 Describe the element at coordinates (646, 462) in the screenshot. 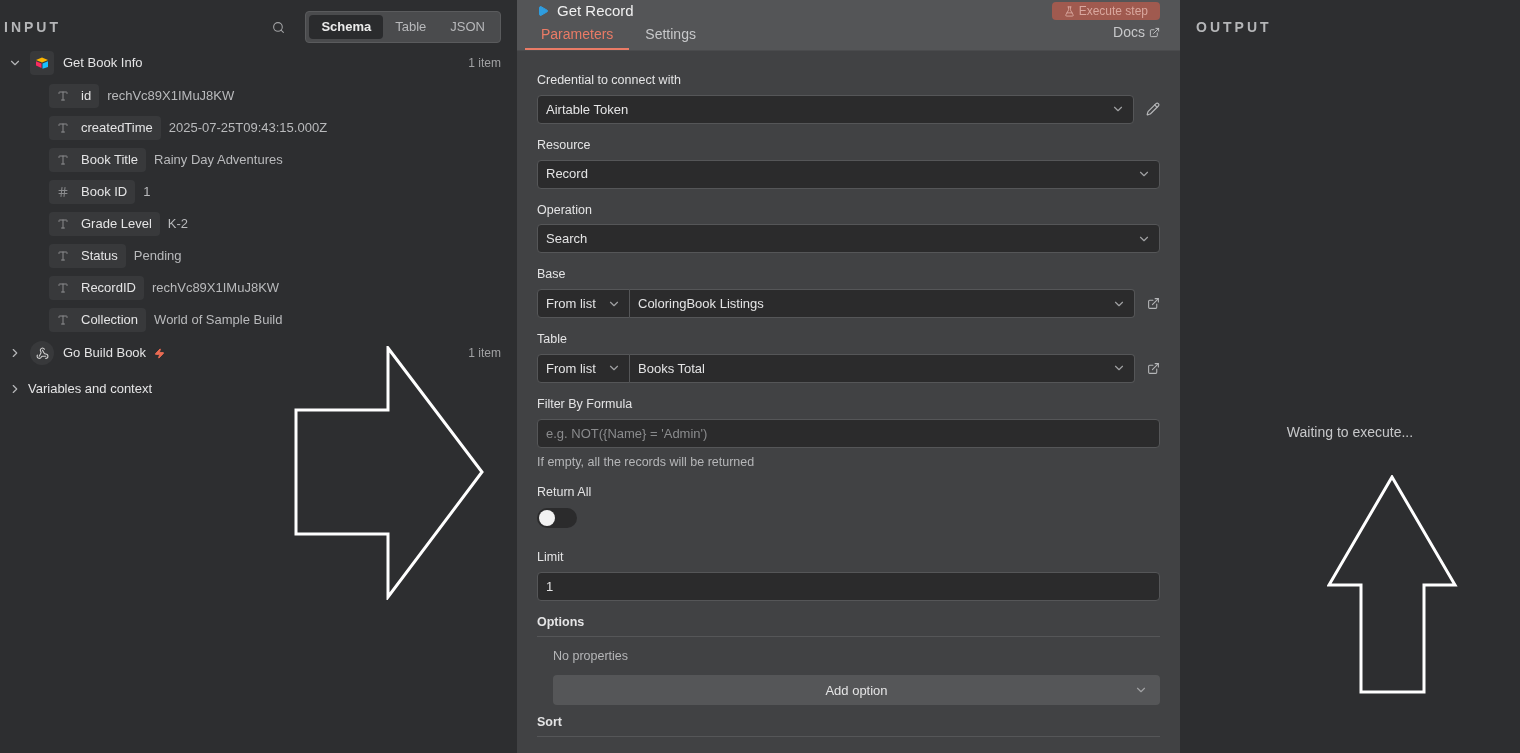

I see `field-hint: If empty, all the records will be returned` at that location.